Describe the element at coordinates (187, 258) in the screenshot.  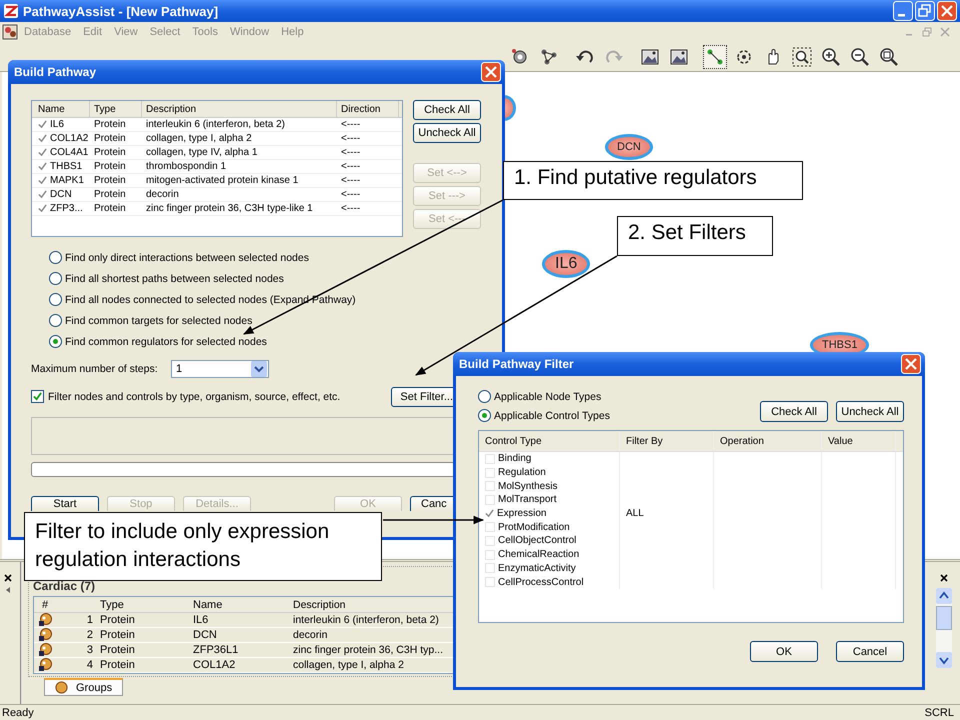
I see `option-label: Find only direct interactions between selected nodes` at that location.